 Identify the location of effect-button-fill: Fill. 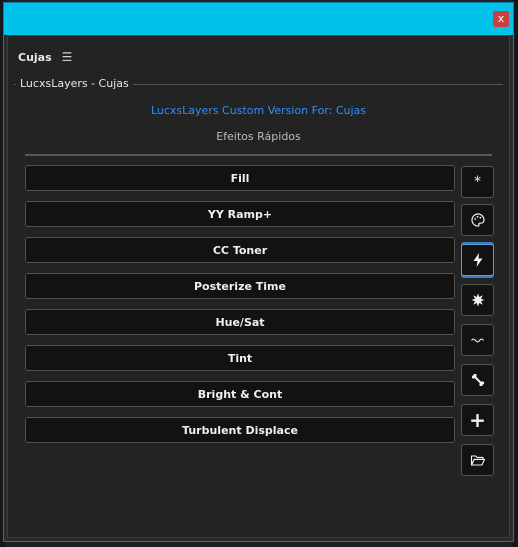
(240, 178).